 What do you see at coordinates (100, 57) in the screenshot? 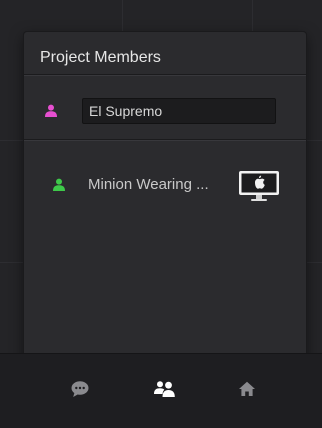
I see `popover-title: Project Members` at bounding box center [100, 57].